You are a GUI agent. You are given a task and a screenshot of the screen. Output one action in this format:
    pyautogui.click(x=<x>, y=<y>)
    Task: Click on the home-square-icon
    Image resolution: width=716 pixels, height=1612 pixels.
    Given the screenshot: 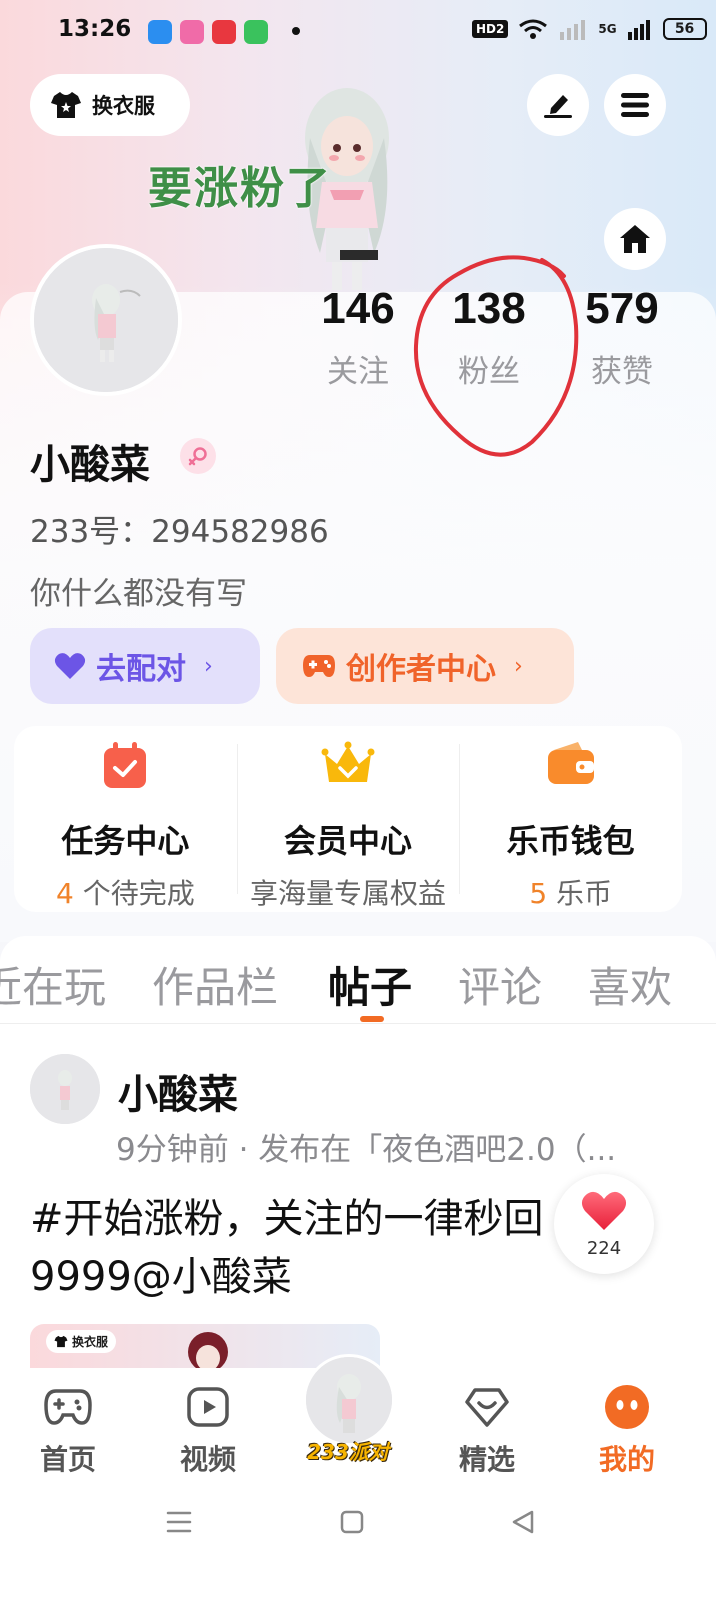 What is the action you would take?
    pyautogui.click(x=352, y=1522)
    